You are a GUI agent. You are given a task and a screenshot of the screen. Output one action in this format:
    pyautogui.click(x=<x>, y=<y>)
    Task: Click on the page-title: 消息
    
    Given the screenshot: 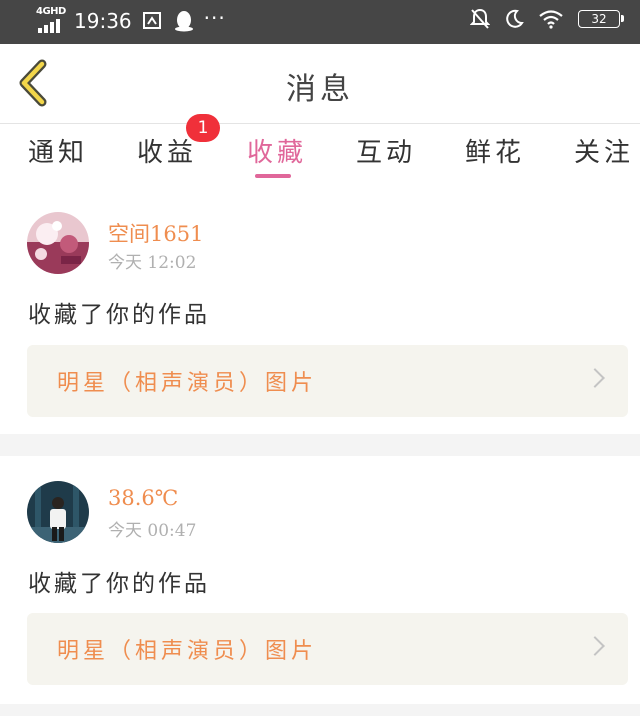 What is the action you would take?
    pyautogui.click(x=320, y=89)
    